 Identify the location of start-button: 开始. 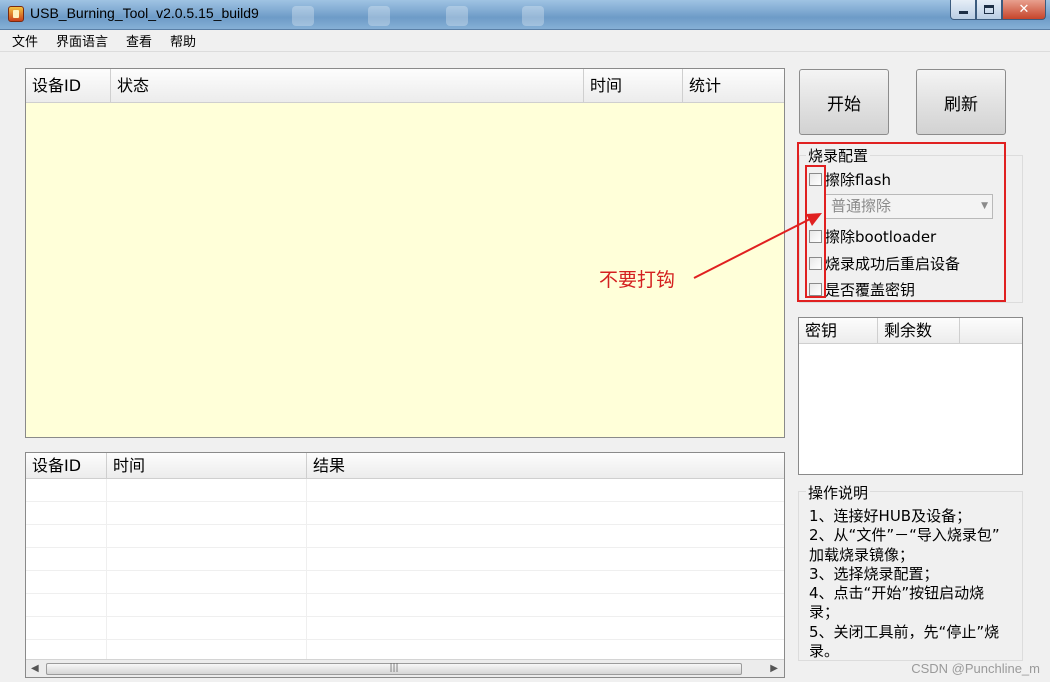
(844, 102).